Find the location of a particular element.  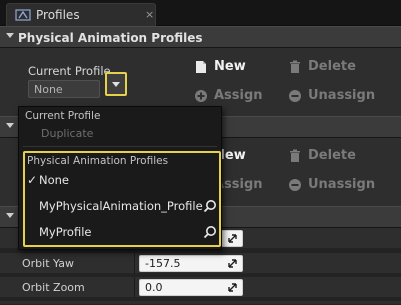

property-value: -157.5 is located at coordinates (163, 263).